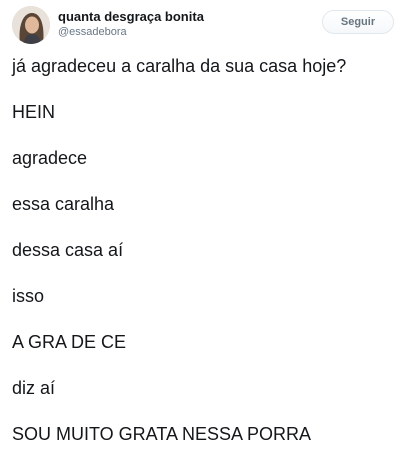 The image size is (406, 468). Describe the element at coordinates (131, 32) in the screenshot. I see `user-handle: @essadebora` at that location.